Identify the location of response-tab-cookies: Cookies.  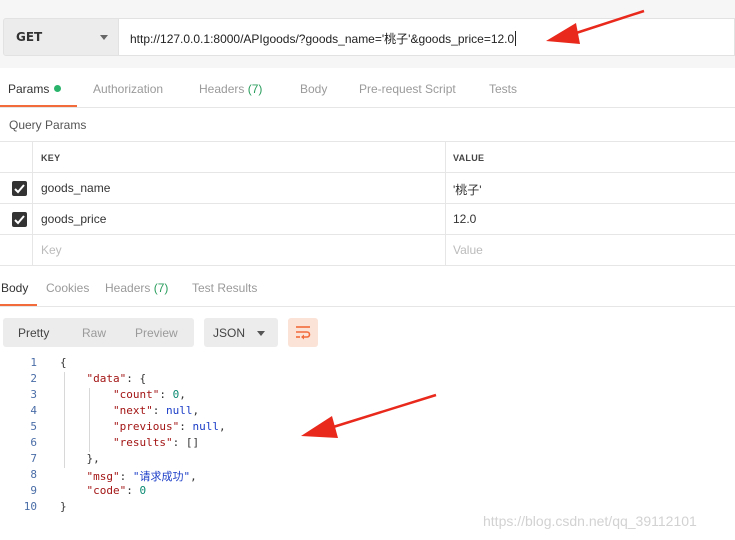
(67, 288).